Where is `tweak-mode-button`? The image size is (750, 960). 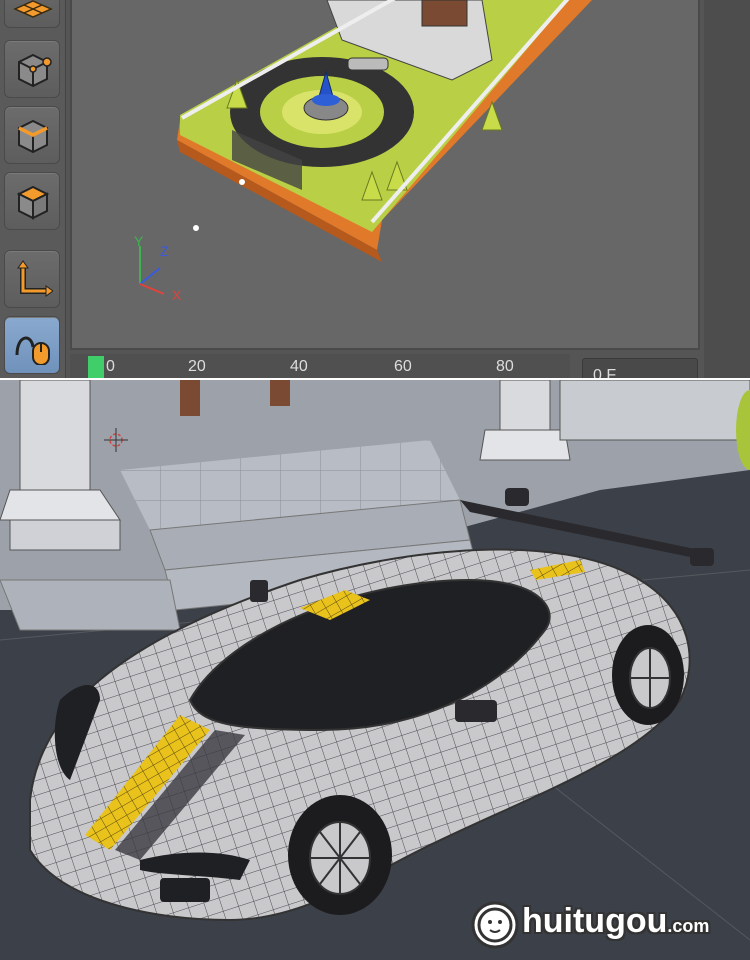
tweak-mode-button is located at coordinates (32, 345).